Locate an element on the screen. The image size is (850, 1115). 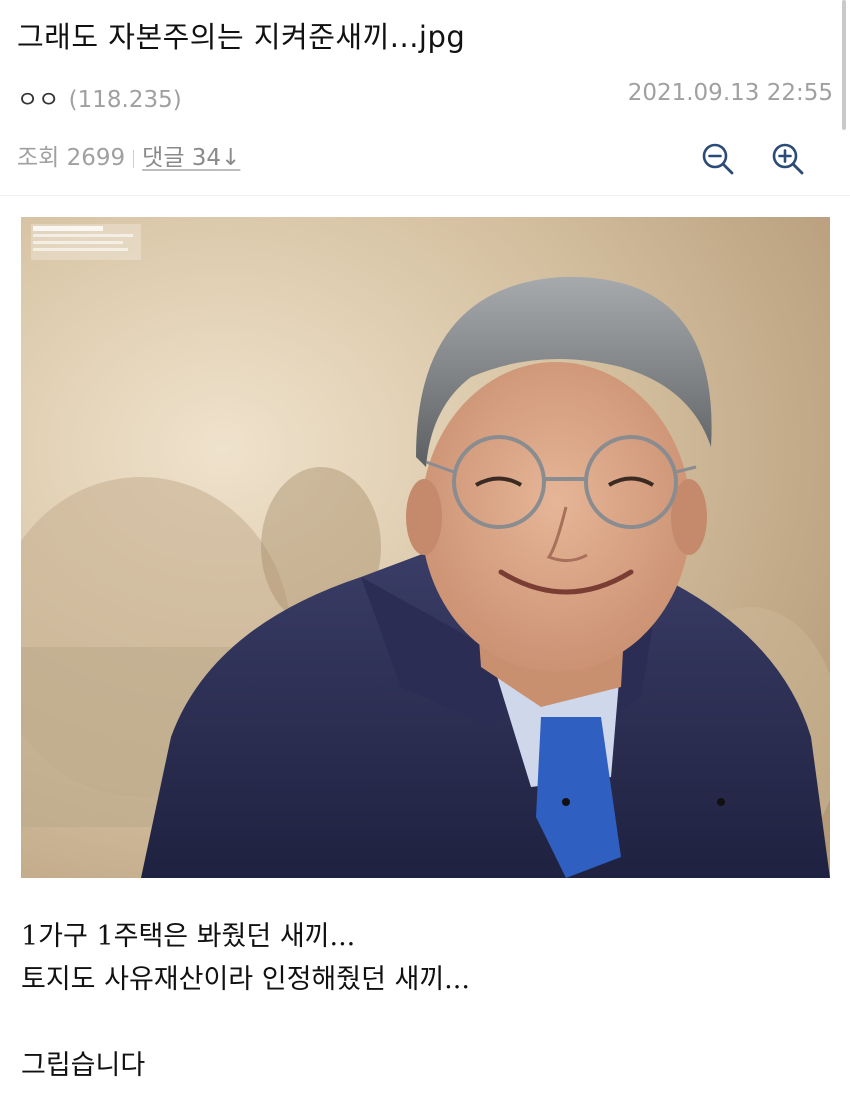
comment-count-link: 댓글 34↓ is located at coordinates (191, 158).